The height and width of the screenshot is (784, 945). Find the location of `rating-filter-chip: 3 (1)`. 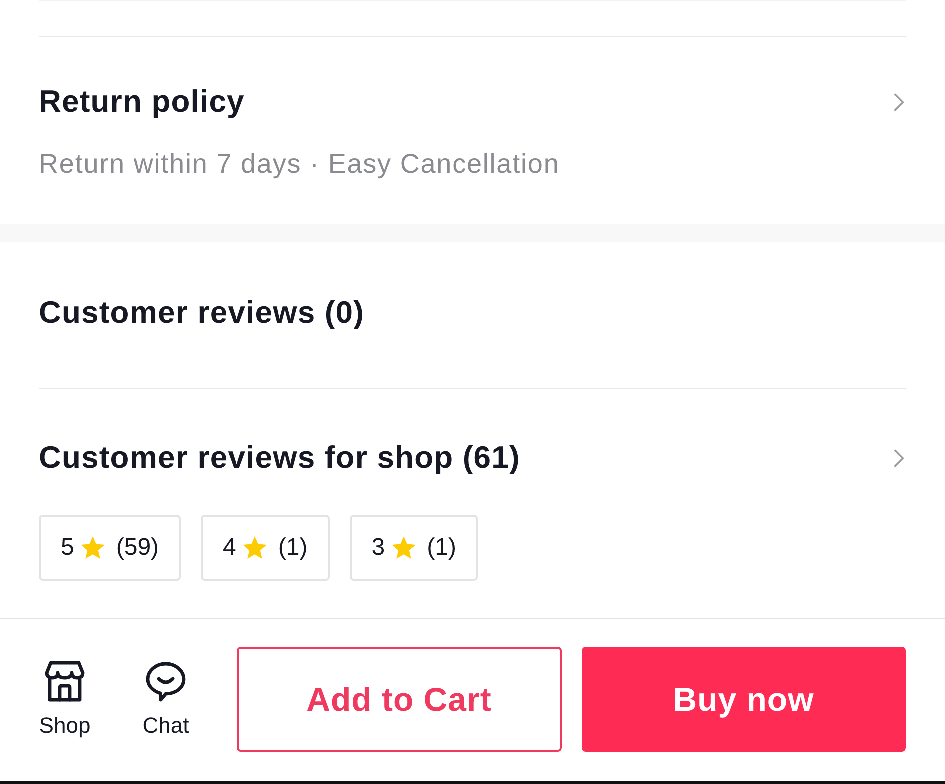

rating-filter-chip: 3 (1) is located at coordinates (414, 548).